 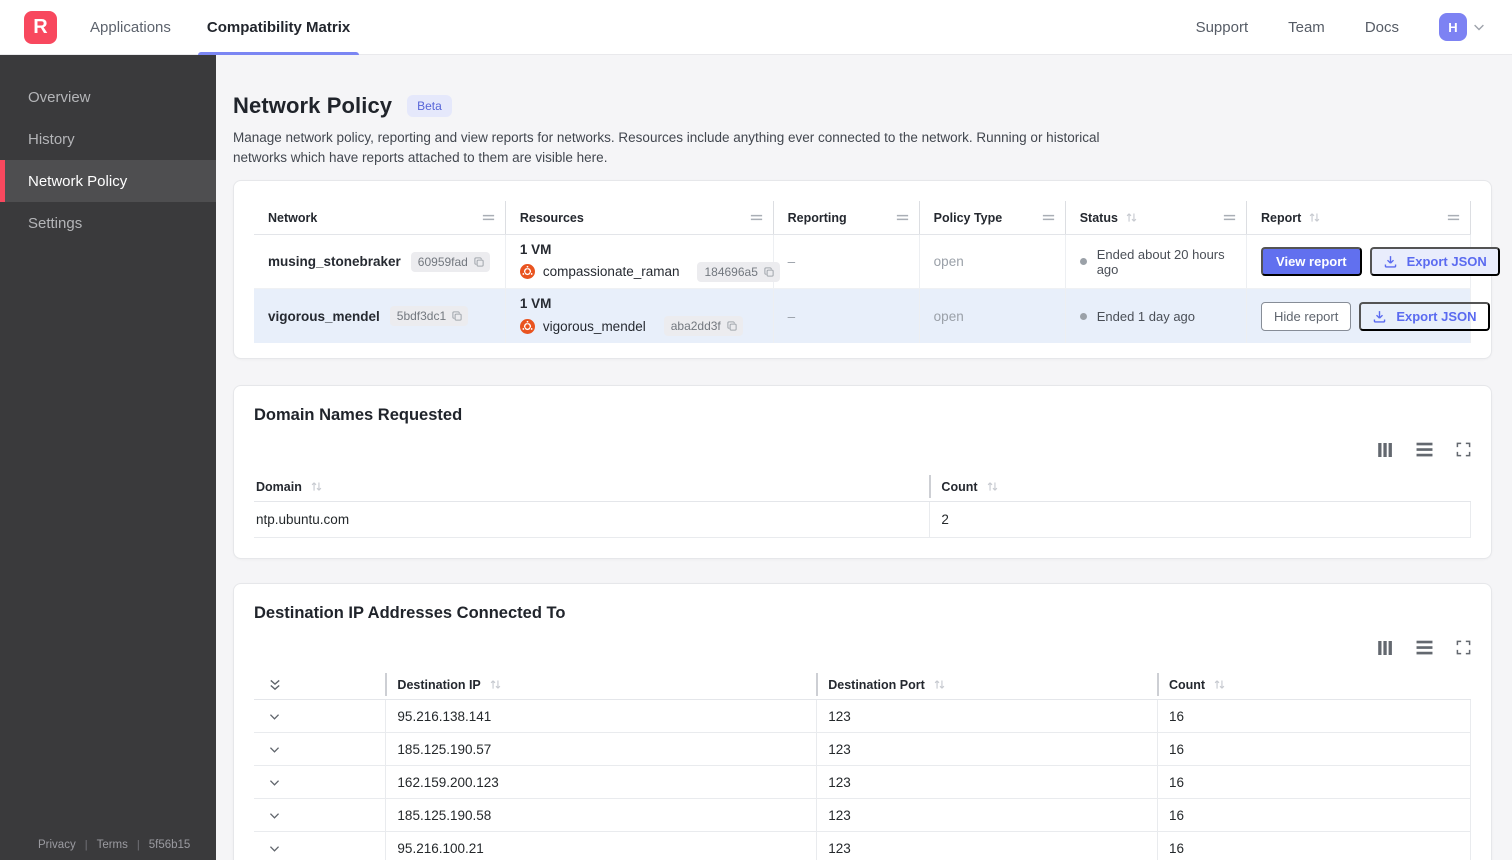 I want to click on column-label: Network, so click(x=293, y=217).